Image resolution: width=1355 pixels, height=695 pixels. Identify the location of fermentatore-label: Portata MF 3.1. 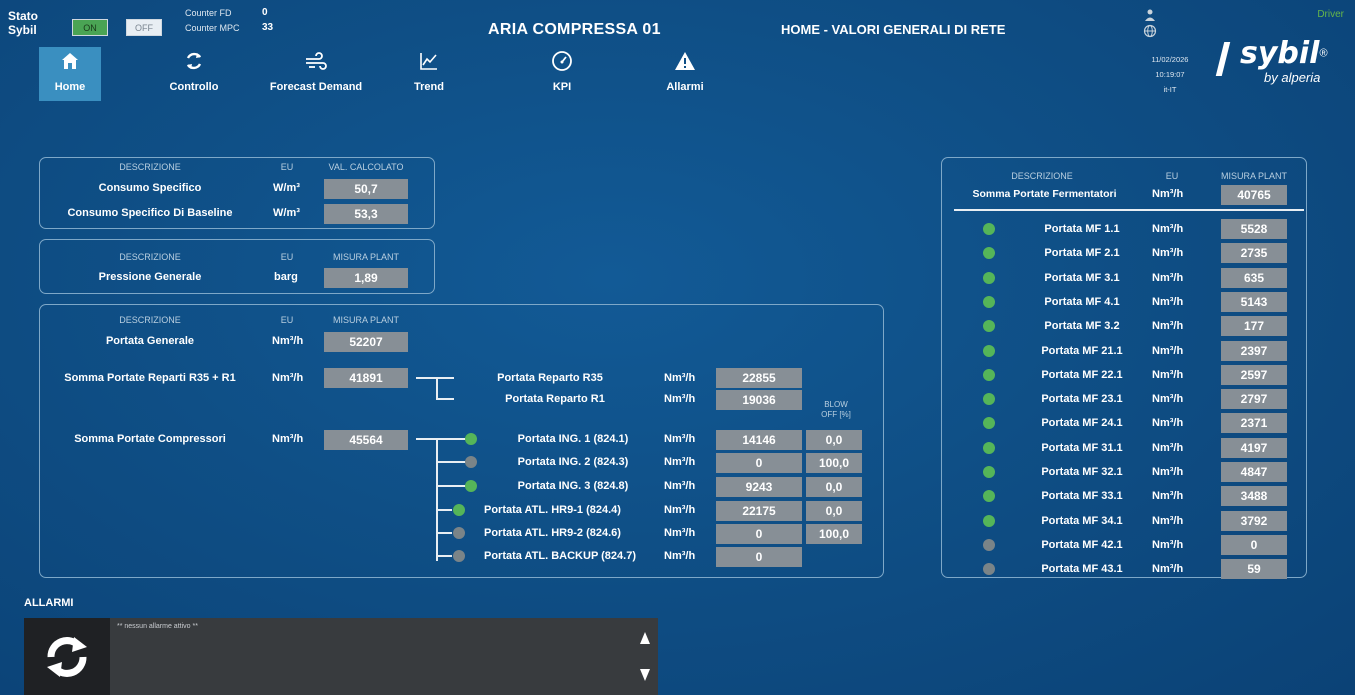
(1082, 277).